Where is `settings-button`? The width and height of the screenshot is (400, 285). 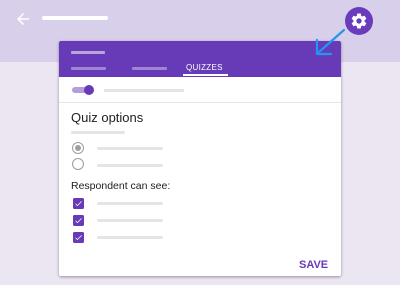 settings-button is located at coordinates (359, 21).